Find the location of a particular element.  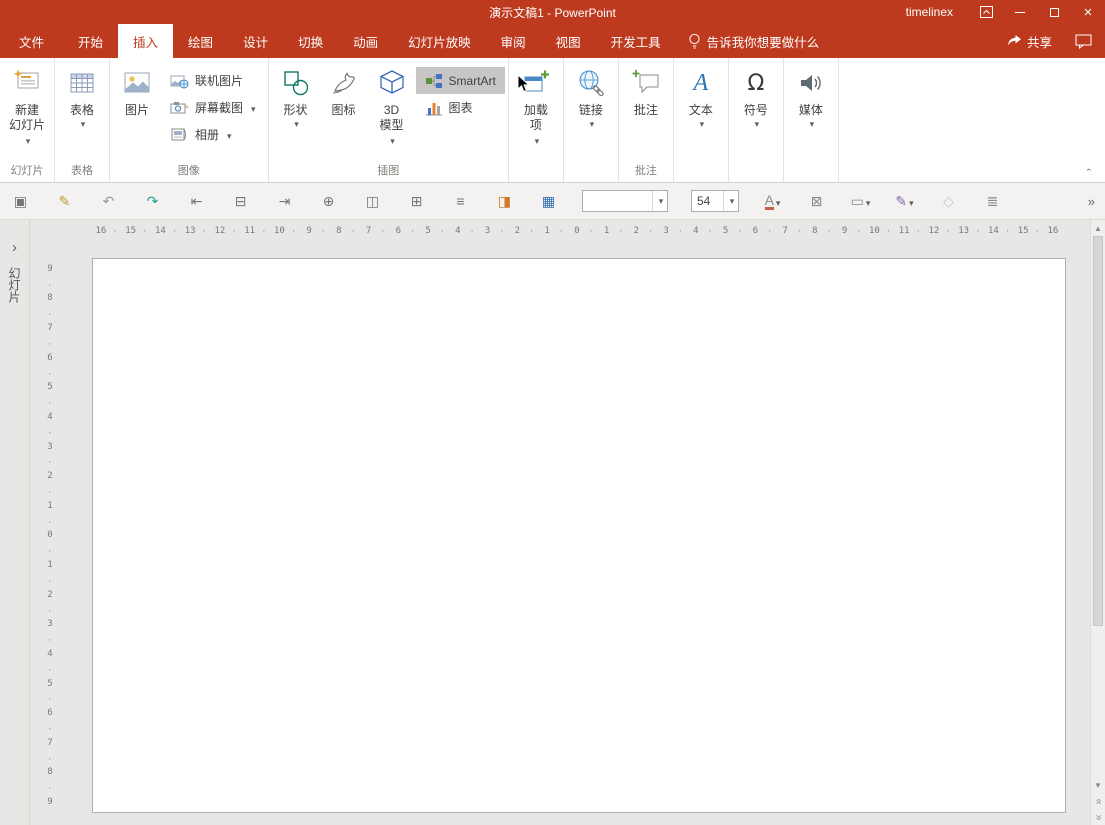

group-text: A 文本 is located at coordinates (701, 120).